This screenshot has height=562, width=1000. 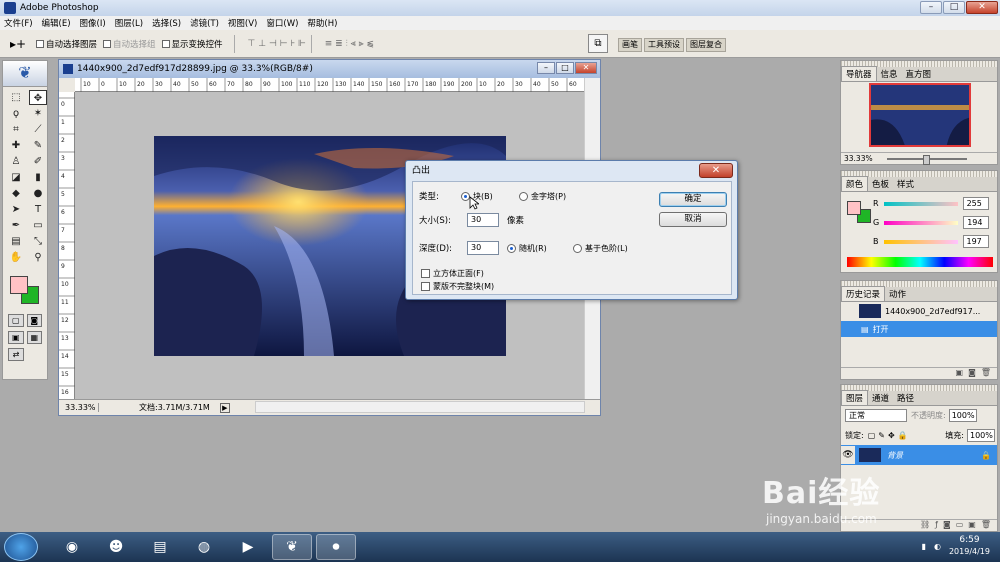 What do you see at coordinates (972, 525) in the screenshot?
I see `new-layer-icon: ▣` at bounding box center [972, 525].